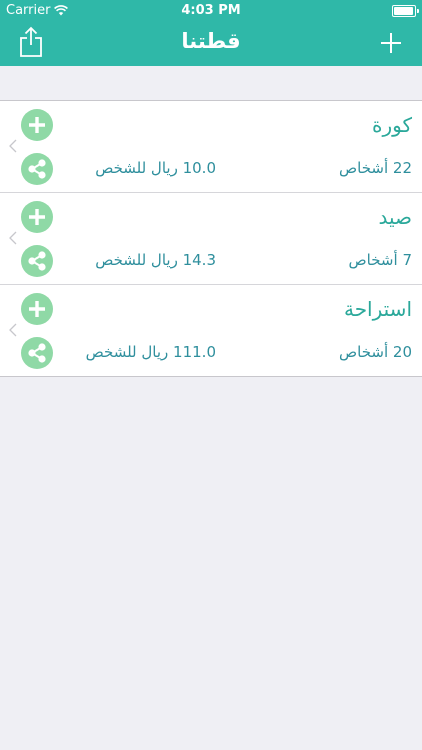 The image size is (422, 750). What do you see at coordinates (155, 260) in the screenshot?
I see `price-per-person: 14.3 ريال للشخص` at bounding box center [155, 260].